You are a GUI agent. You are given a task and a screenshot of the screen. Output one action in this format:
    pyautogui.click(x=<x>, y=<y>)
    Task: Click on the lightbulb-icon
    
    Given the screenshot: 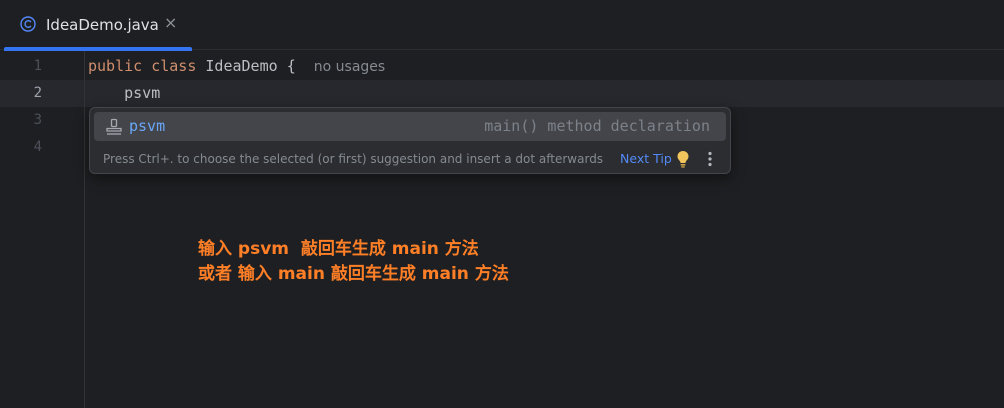 What is the action you would take?
    pyautogui.click(x=683, y=159)
    